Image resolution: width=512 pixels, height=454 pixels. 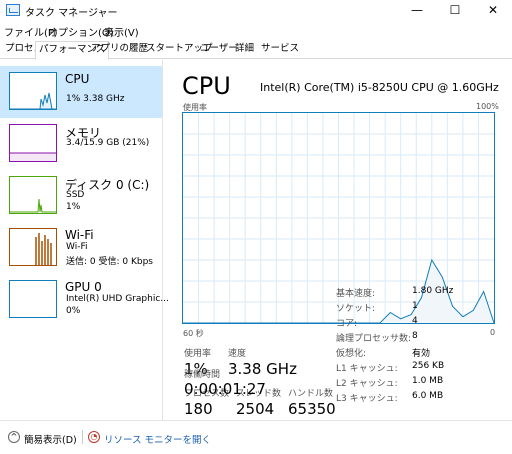 What do you see at coordinates (33, 299) in the screenshot?
I see `gpu-thumbnail` at bounding box center [33, 299].